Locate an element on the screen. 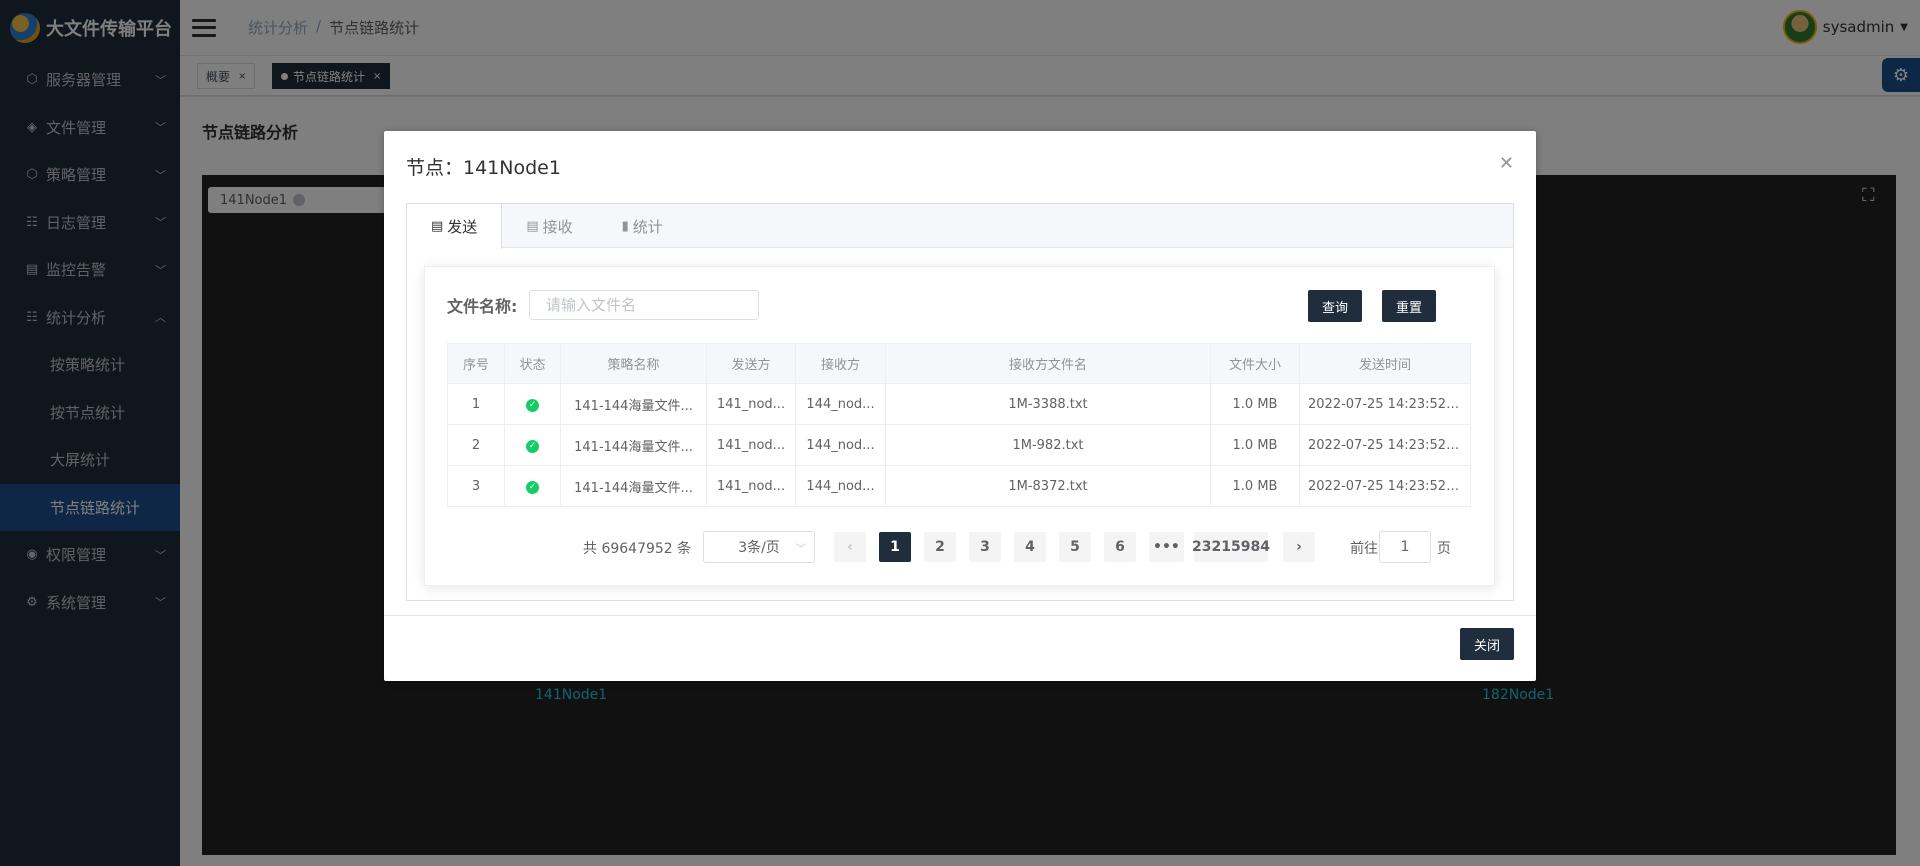  tab-stats: ▮ 统计 is located at coordinates (643, 226).